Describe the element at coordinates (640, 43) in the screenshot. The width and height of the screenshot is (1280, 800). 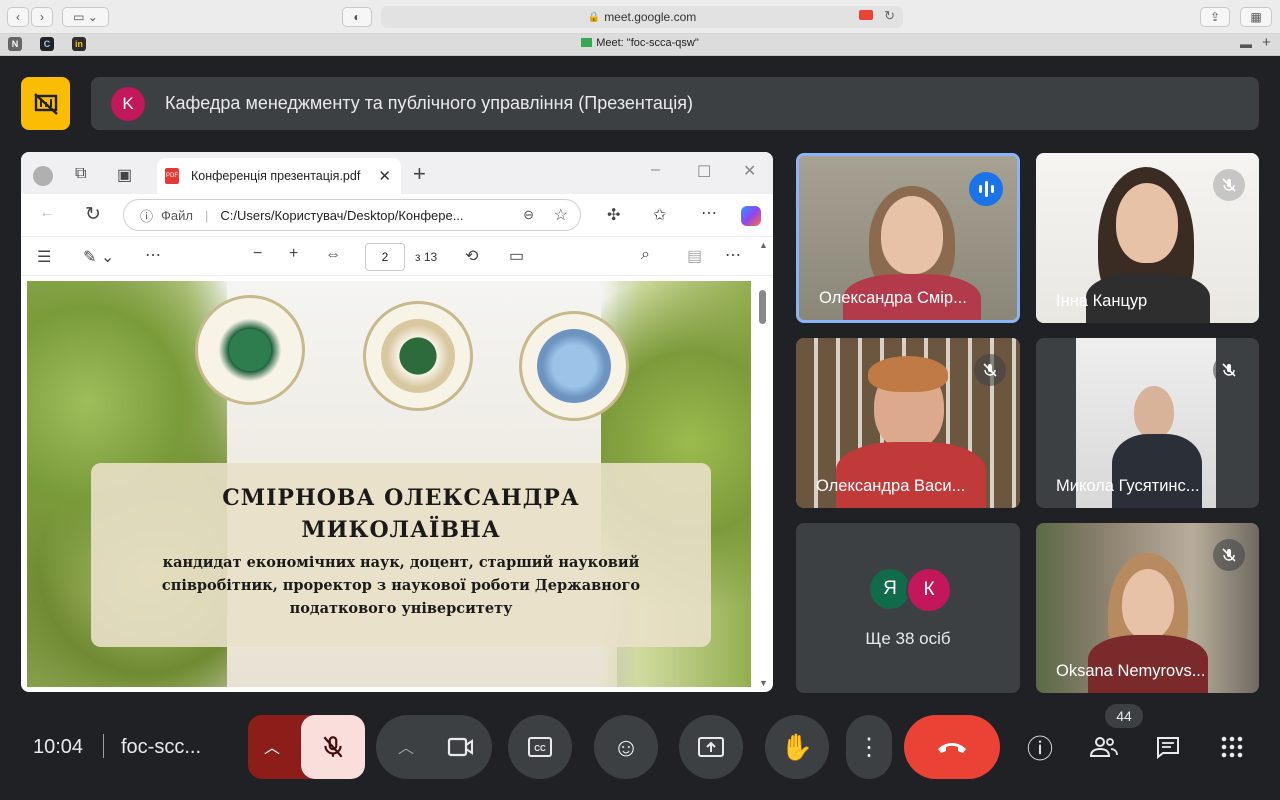
I see `active-tab: Meet: "foc-scca-qsw"` at that location.